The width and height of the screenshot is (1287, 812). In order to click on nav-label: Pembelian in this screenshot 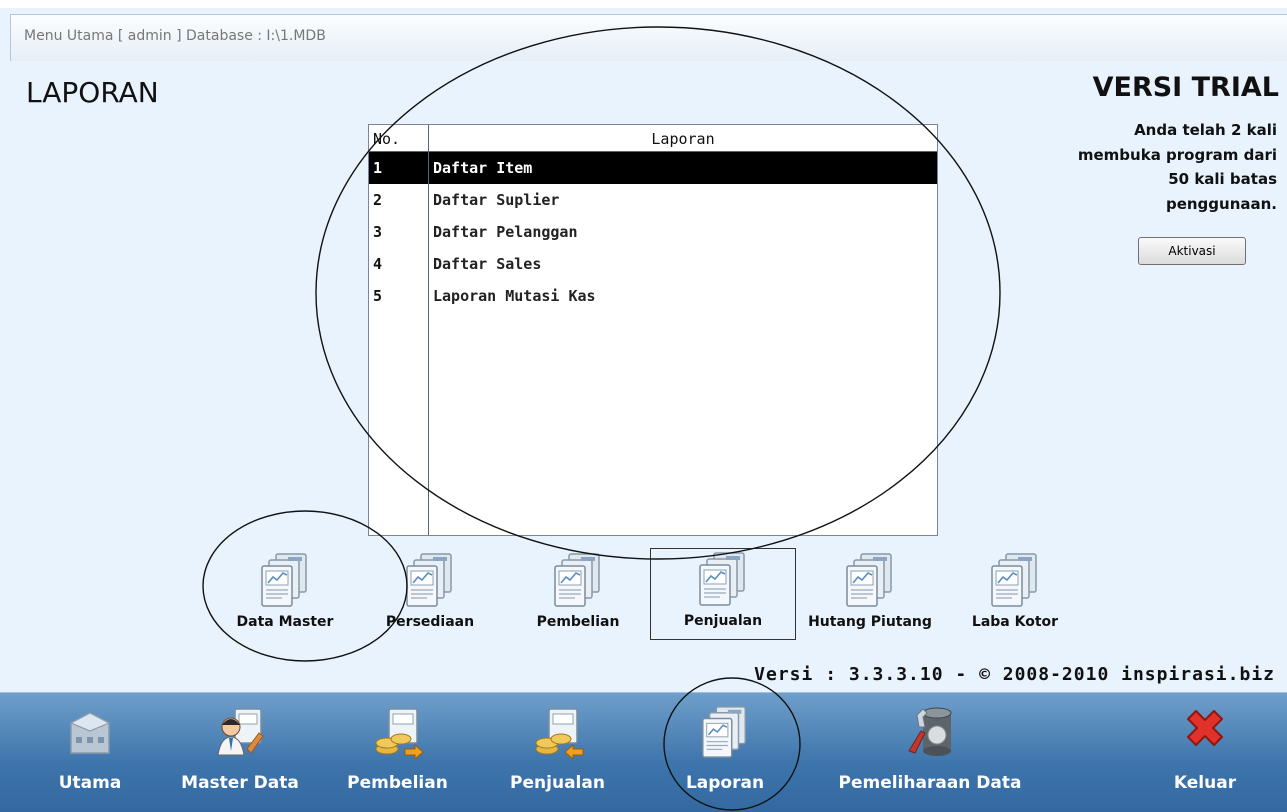, I will do `click(397, 783)`.